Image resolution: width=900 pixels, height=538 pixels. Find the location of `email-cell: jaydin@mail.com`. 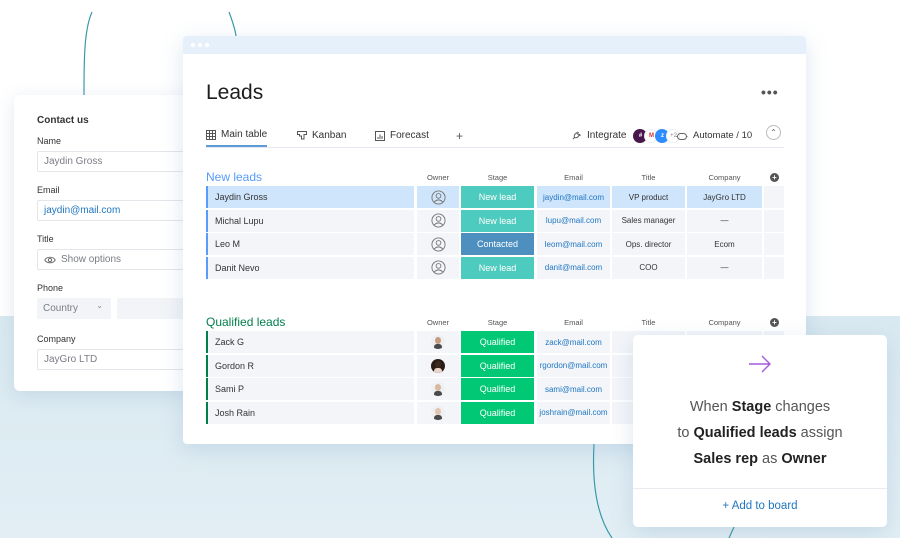

email-cell: jaydin@mail.com is located at coordinates (573, 197).